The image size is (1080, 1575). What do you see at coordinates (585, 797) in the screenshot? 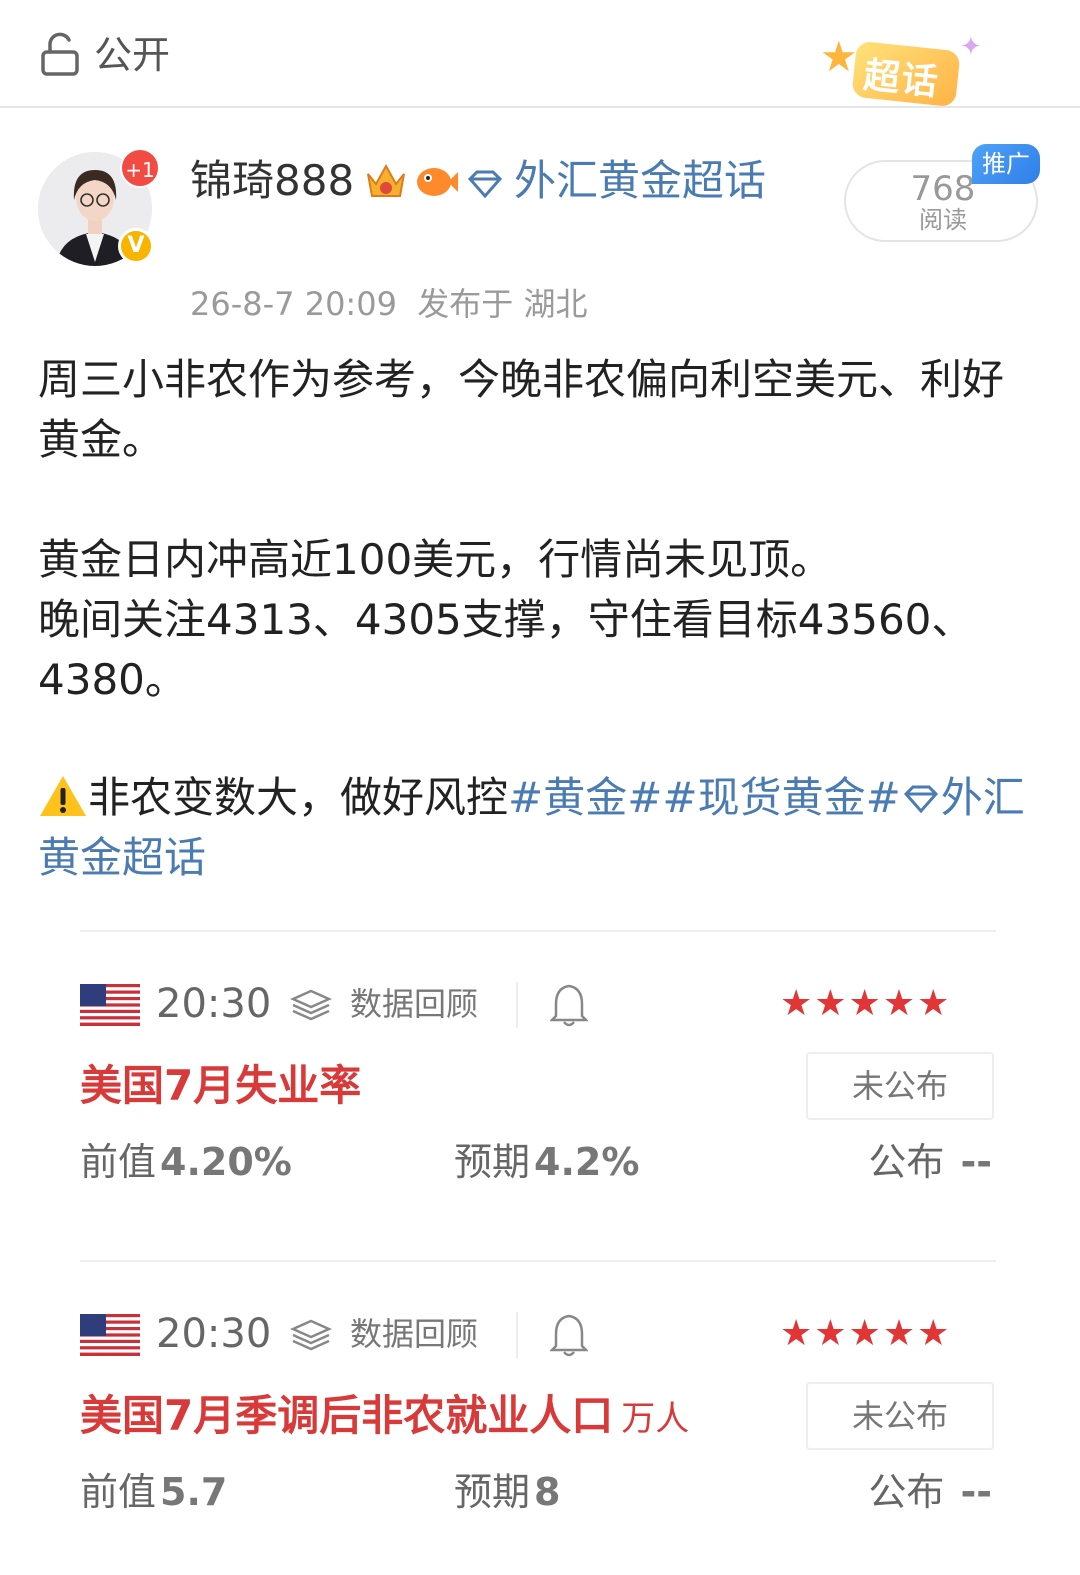
I see `hashtag-gold: #黄金#` at bounding box center [585, 797].